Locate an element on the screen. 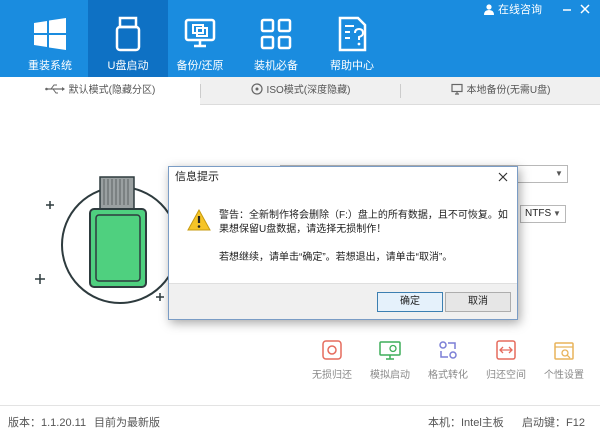  lossless-return-icon is located at coordinates (332, 350).